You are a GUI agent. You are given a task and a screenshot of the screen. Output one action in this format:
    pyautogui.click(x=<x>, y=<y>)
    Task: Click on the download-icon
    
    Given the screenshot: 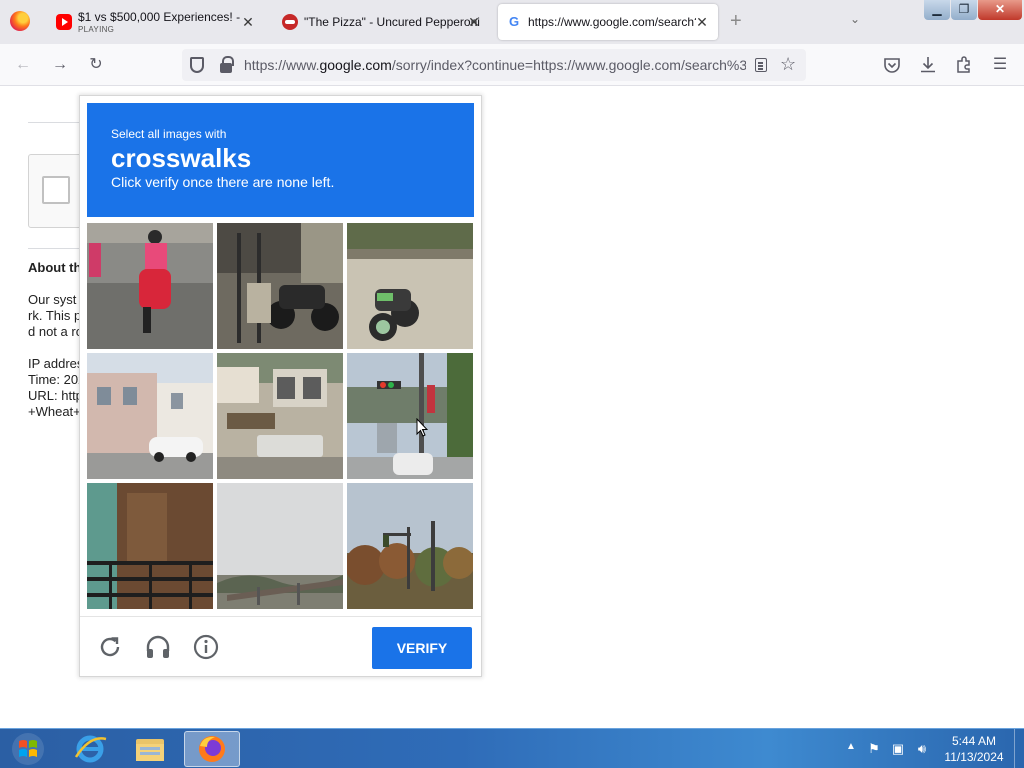 What is the action you would take?
    pyautogui.click(x=928, y=65)
    